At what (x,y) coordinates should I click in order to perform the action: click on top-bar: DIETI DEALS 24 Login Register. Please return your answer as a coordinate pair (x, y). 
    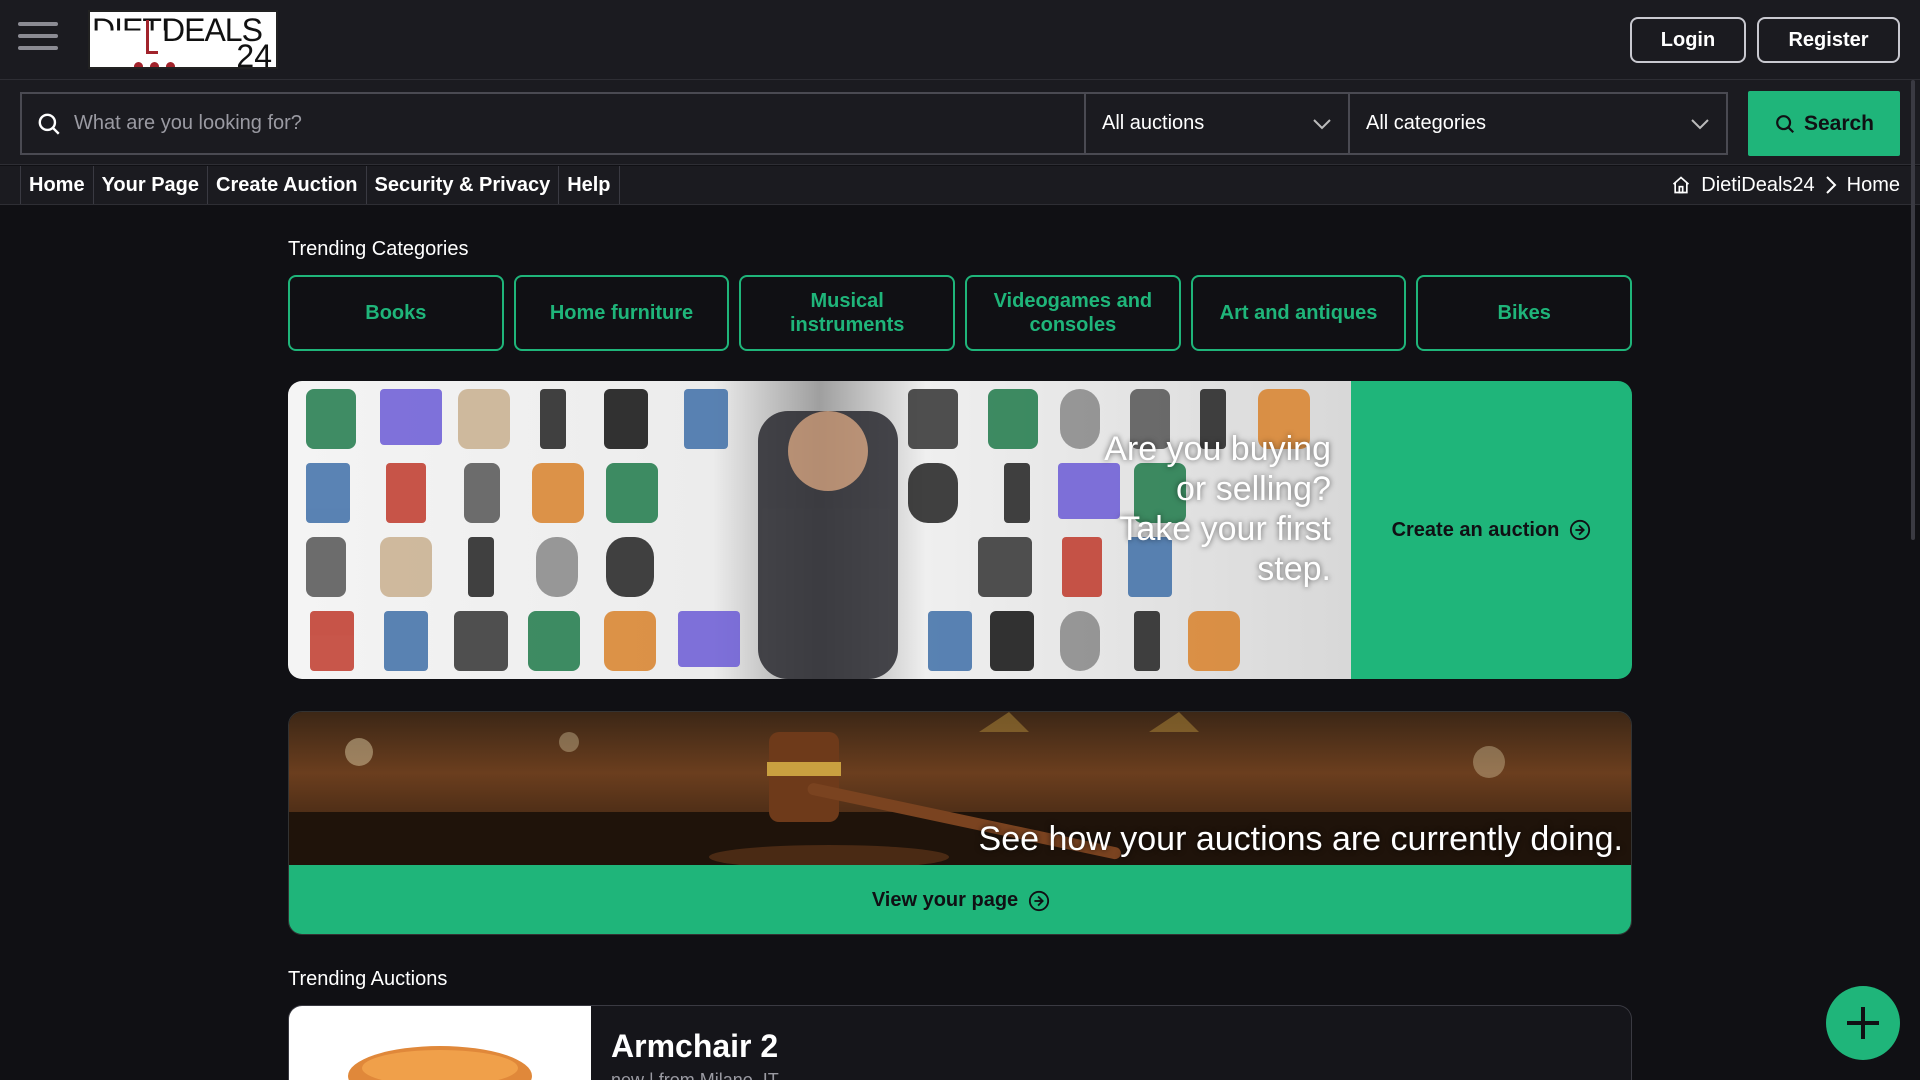
    Looking at the image, I should click on (960, 40).